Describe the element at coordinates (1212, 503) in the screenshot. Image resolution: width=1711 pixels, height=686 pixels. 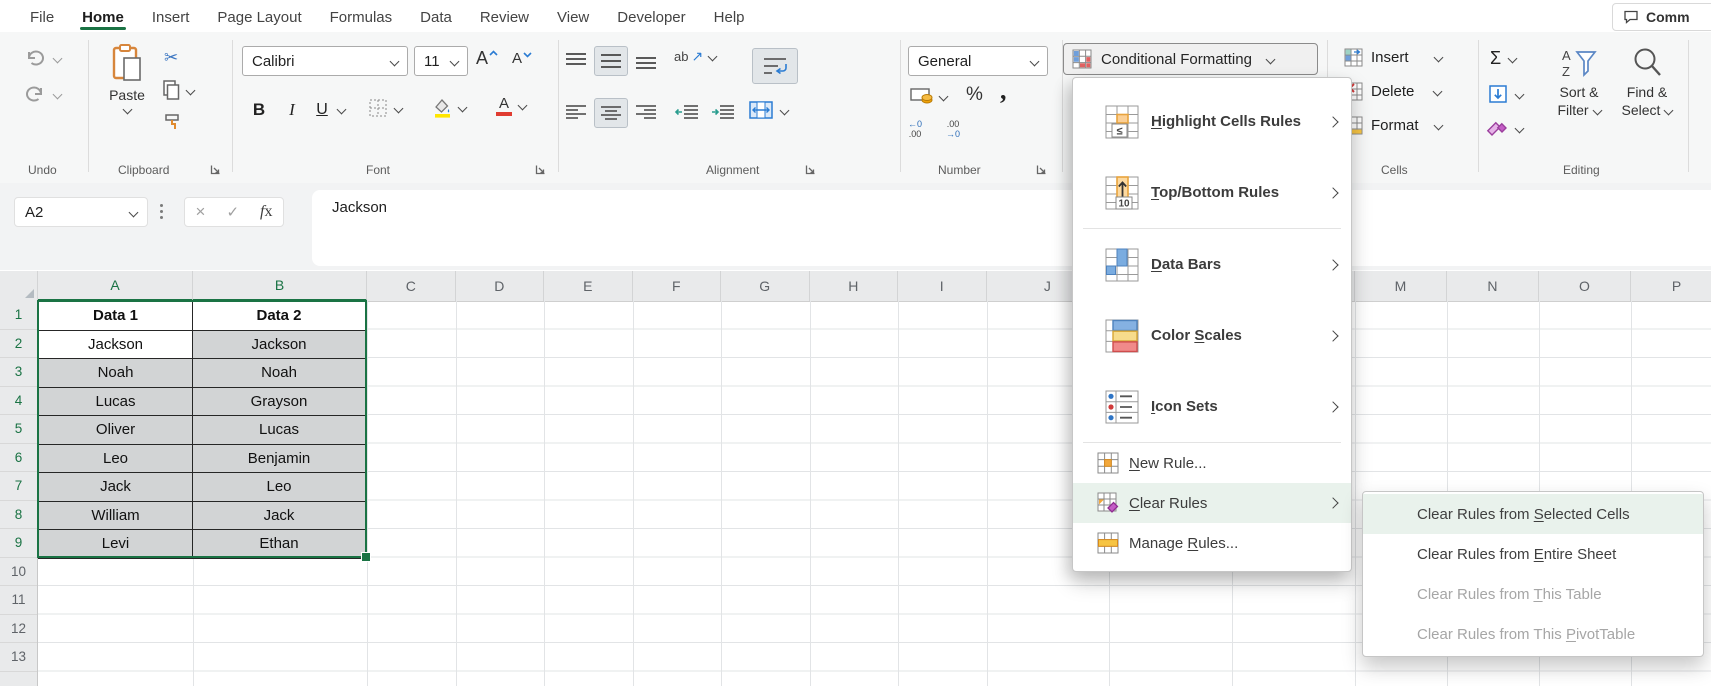
I see `menu-item-clear-rules: Clear Rules` at that location.